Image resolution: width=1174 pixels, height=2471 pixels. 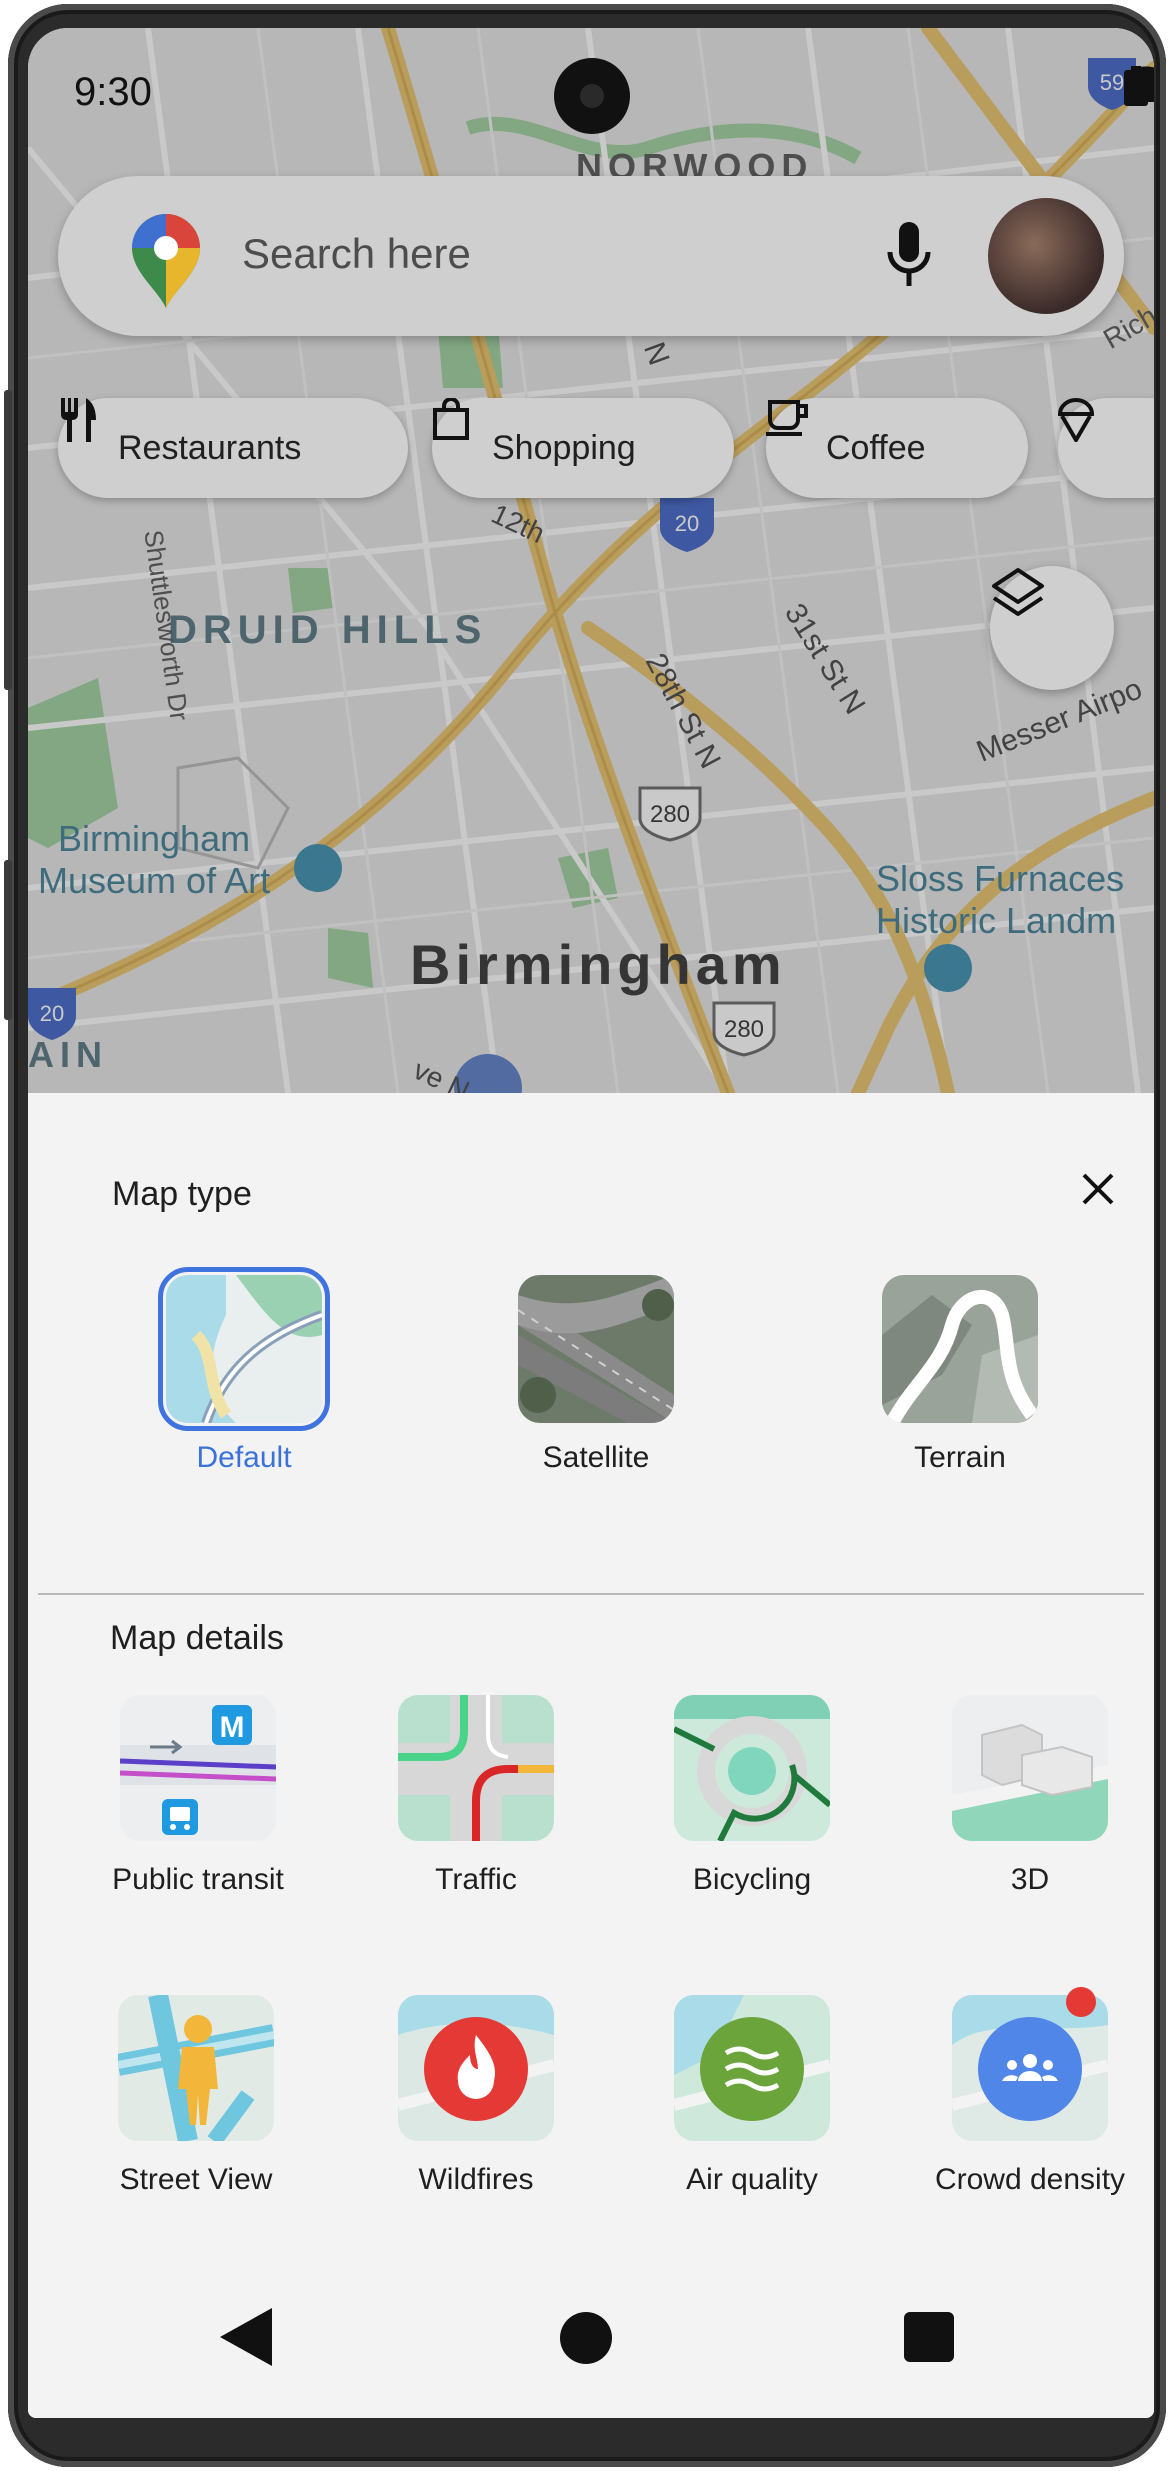 I want to click on map-type-label: Satellite, so click(x=596, y=1457).